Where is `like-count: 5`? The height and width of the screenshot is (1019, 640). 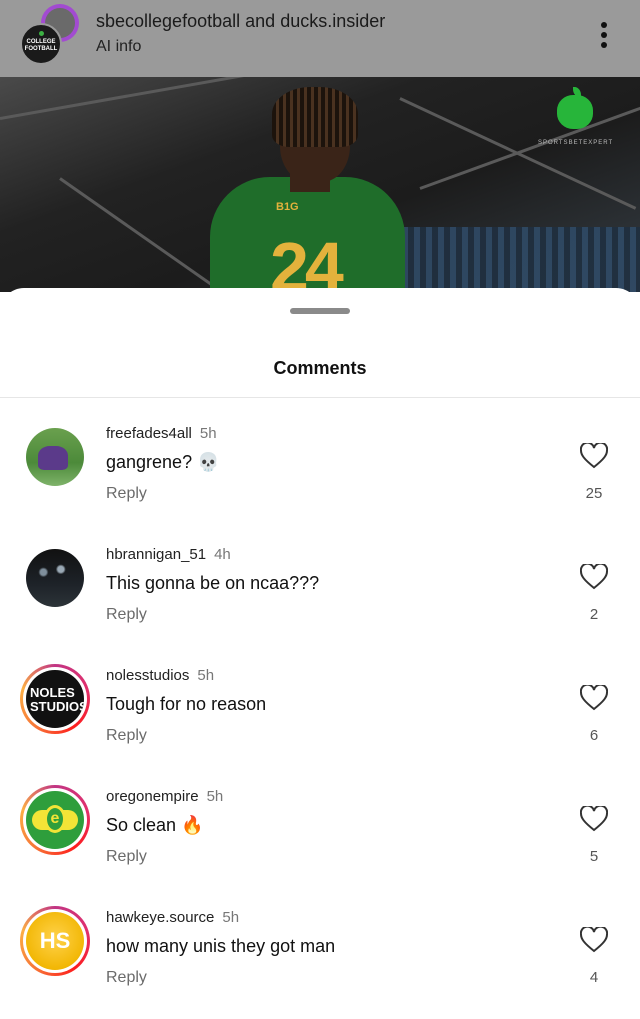
like-count: 5 is located at coordinates (594, 856).